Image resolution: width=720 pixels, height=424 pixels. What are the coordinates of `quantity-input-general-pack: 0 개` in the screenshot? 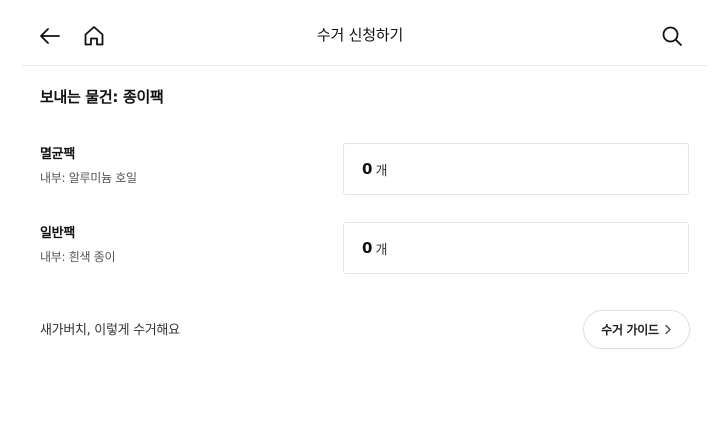 It's located at (516, 248).